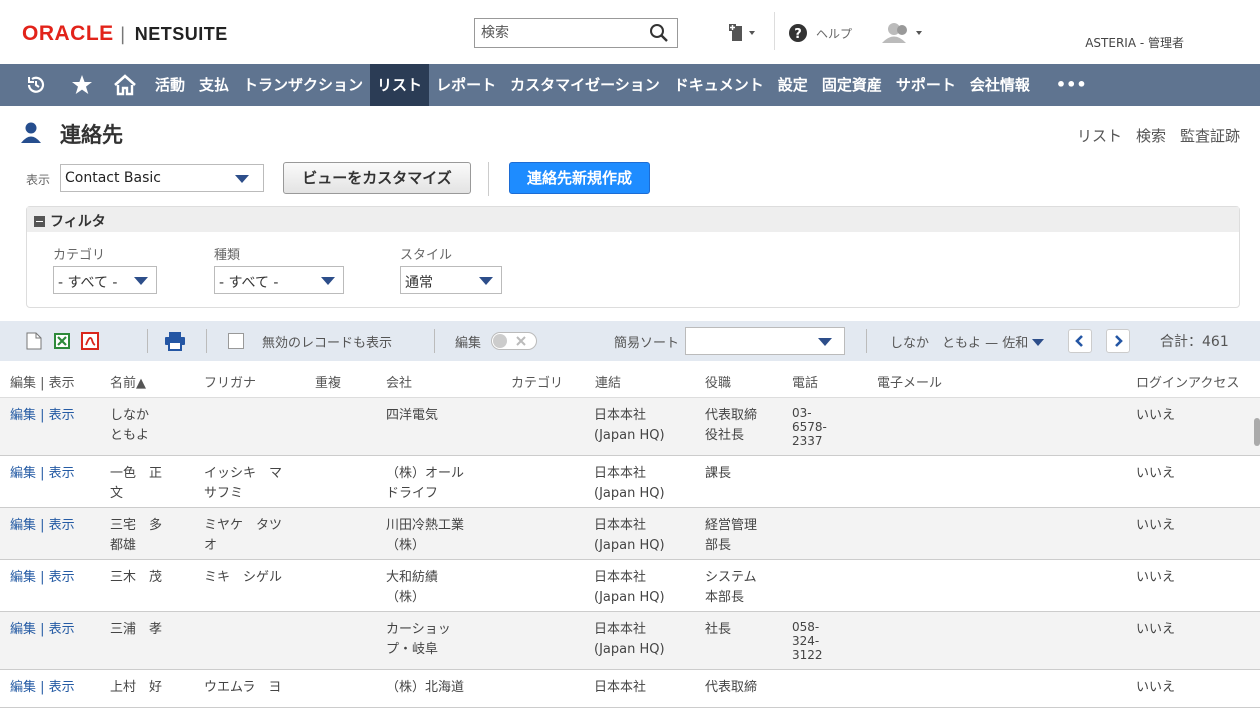 The width and height of the screenshot is (1260, 708). I want to click on nav-item-0: 活動, so click(170, 85).